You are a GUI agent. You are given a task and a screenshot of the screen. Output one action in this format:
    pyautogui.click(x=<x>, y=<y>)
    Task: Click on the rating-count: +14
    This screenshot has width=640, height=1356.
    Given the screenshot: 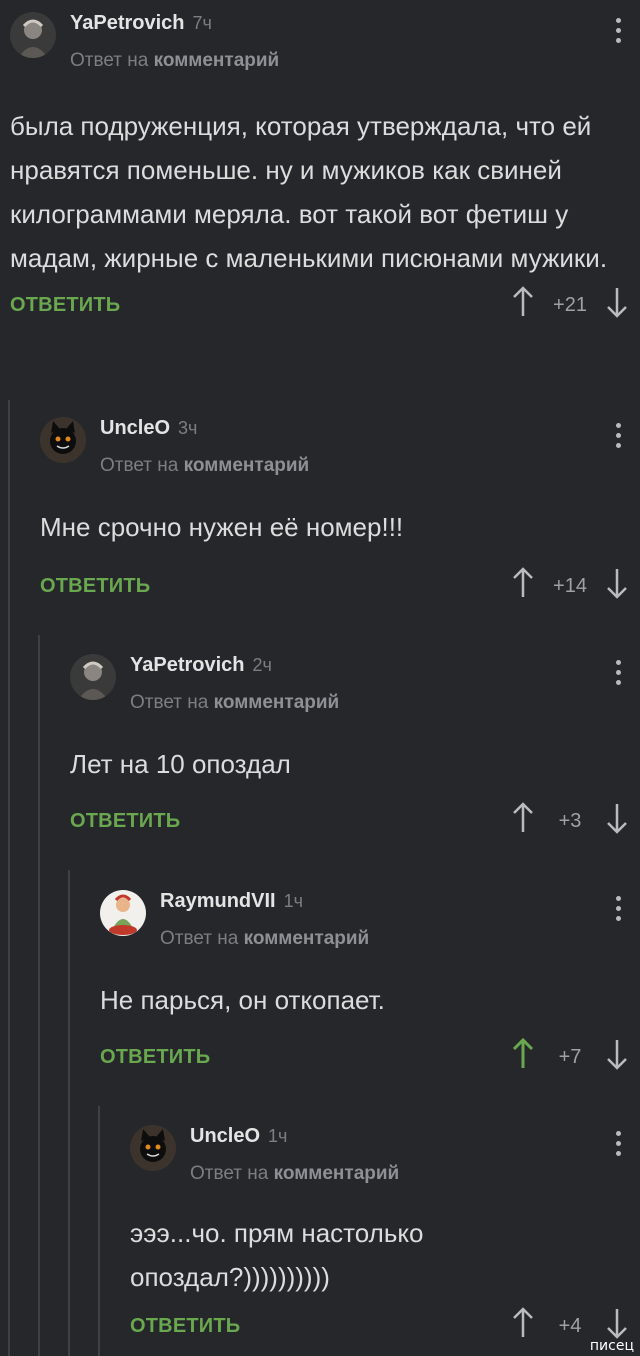 What is the action you would take?
    pyautogui.click(x=570, y=586)
    